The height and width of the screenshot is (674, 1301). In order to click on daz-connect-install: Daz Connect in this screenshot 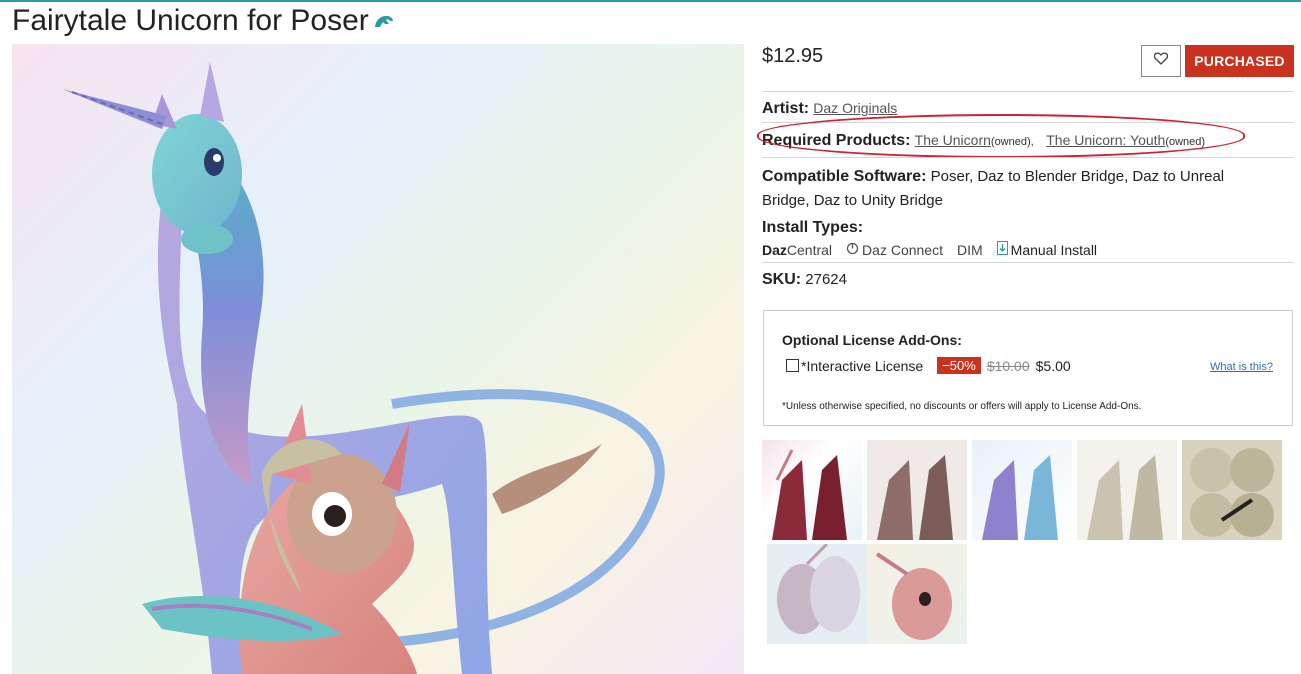, I will do `click(894, 250)`.